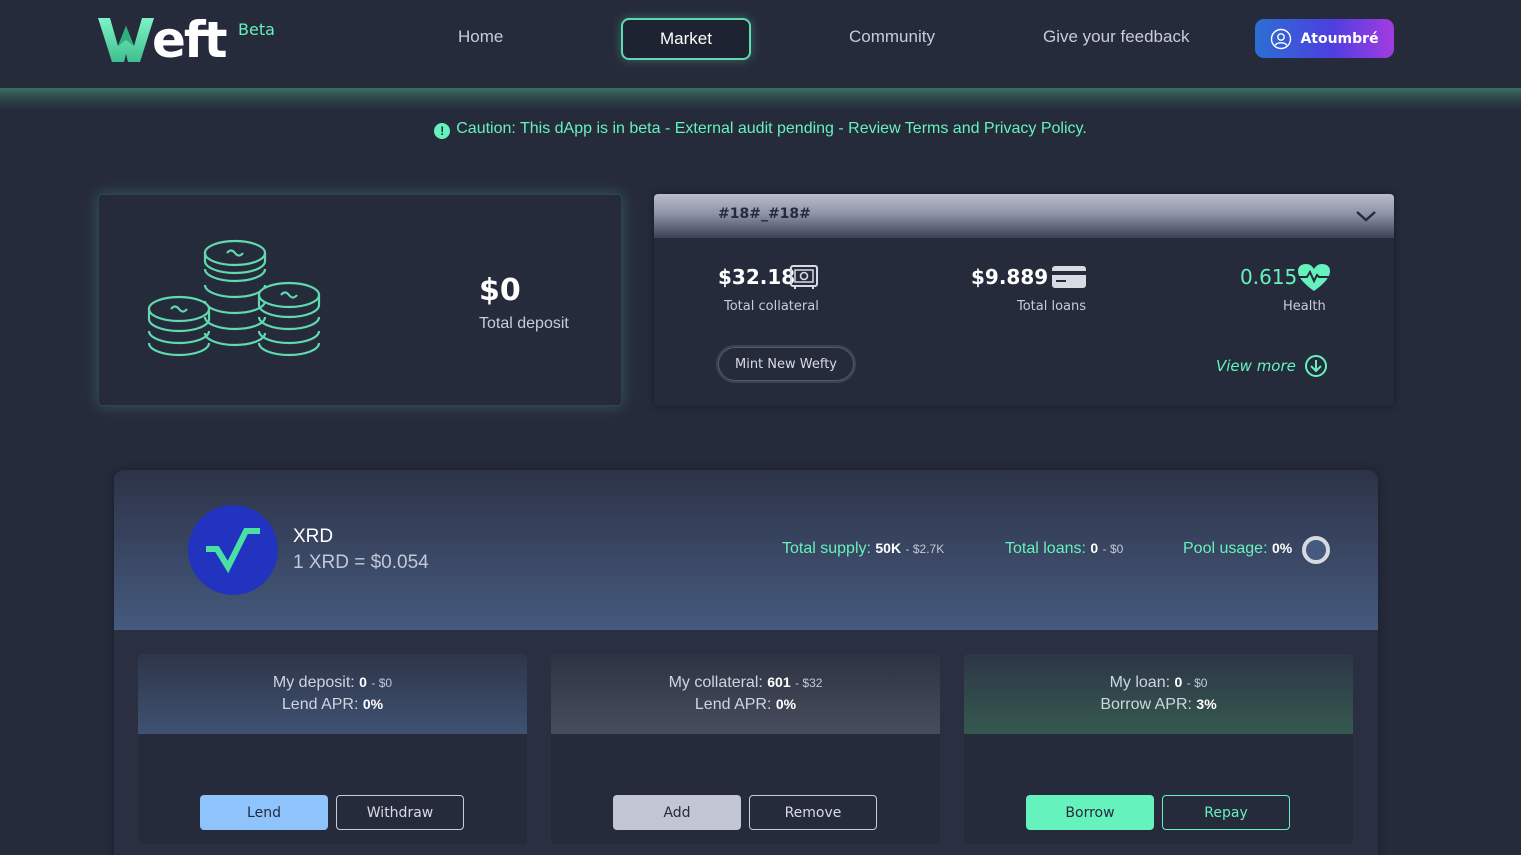 The width and height of the screenshot is (1521, 855). Describe the element at coordinates (757, 277) in the screenshot. I see `total-collateral-value: $32.18` at that location.